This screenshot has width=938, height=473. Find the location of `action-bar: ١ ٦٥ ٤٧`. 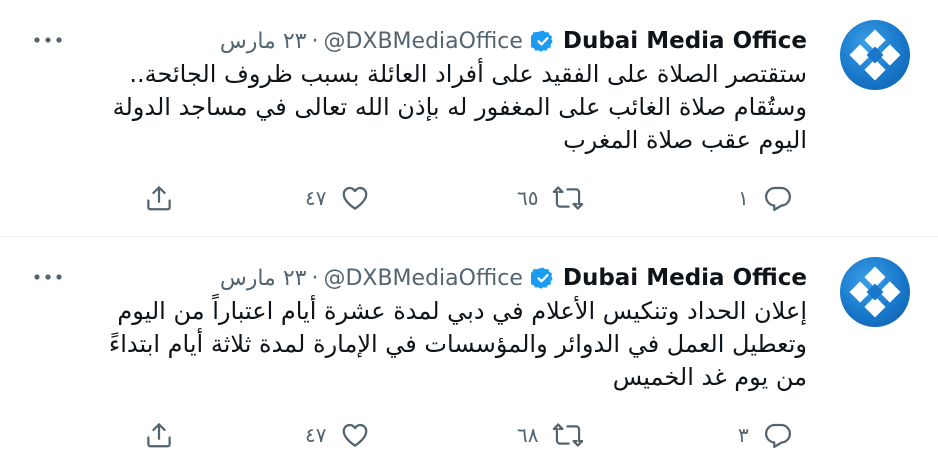

action-bar: ١ ٦٥ ٤٧ is located at coordinates (469, 198).